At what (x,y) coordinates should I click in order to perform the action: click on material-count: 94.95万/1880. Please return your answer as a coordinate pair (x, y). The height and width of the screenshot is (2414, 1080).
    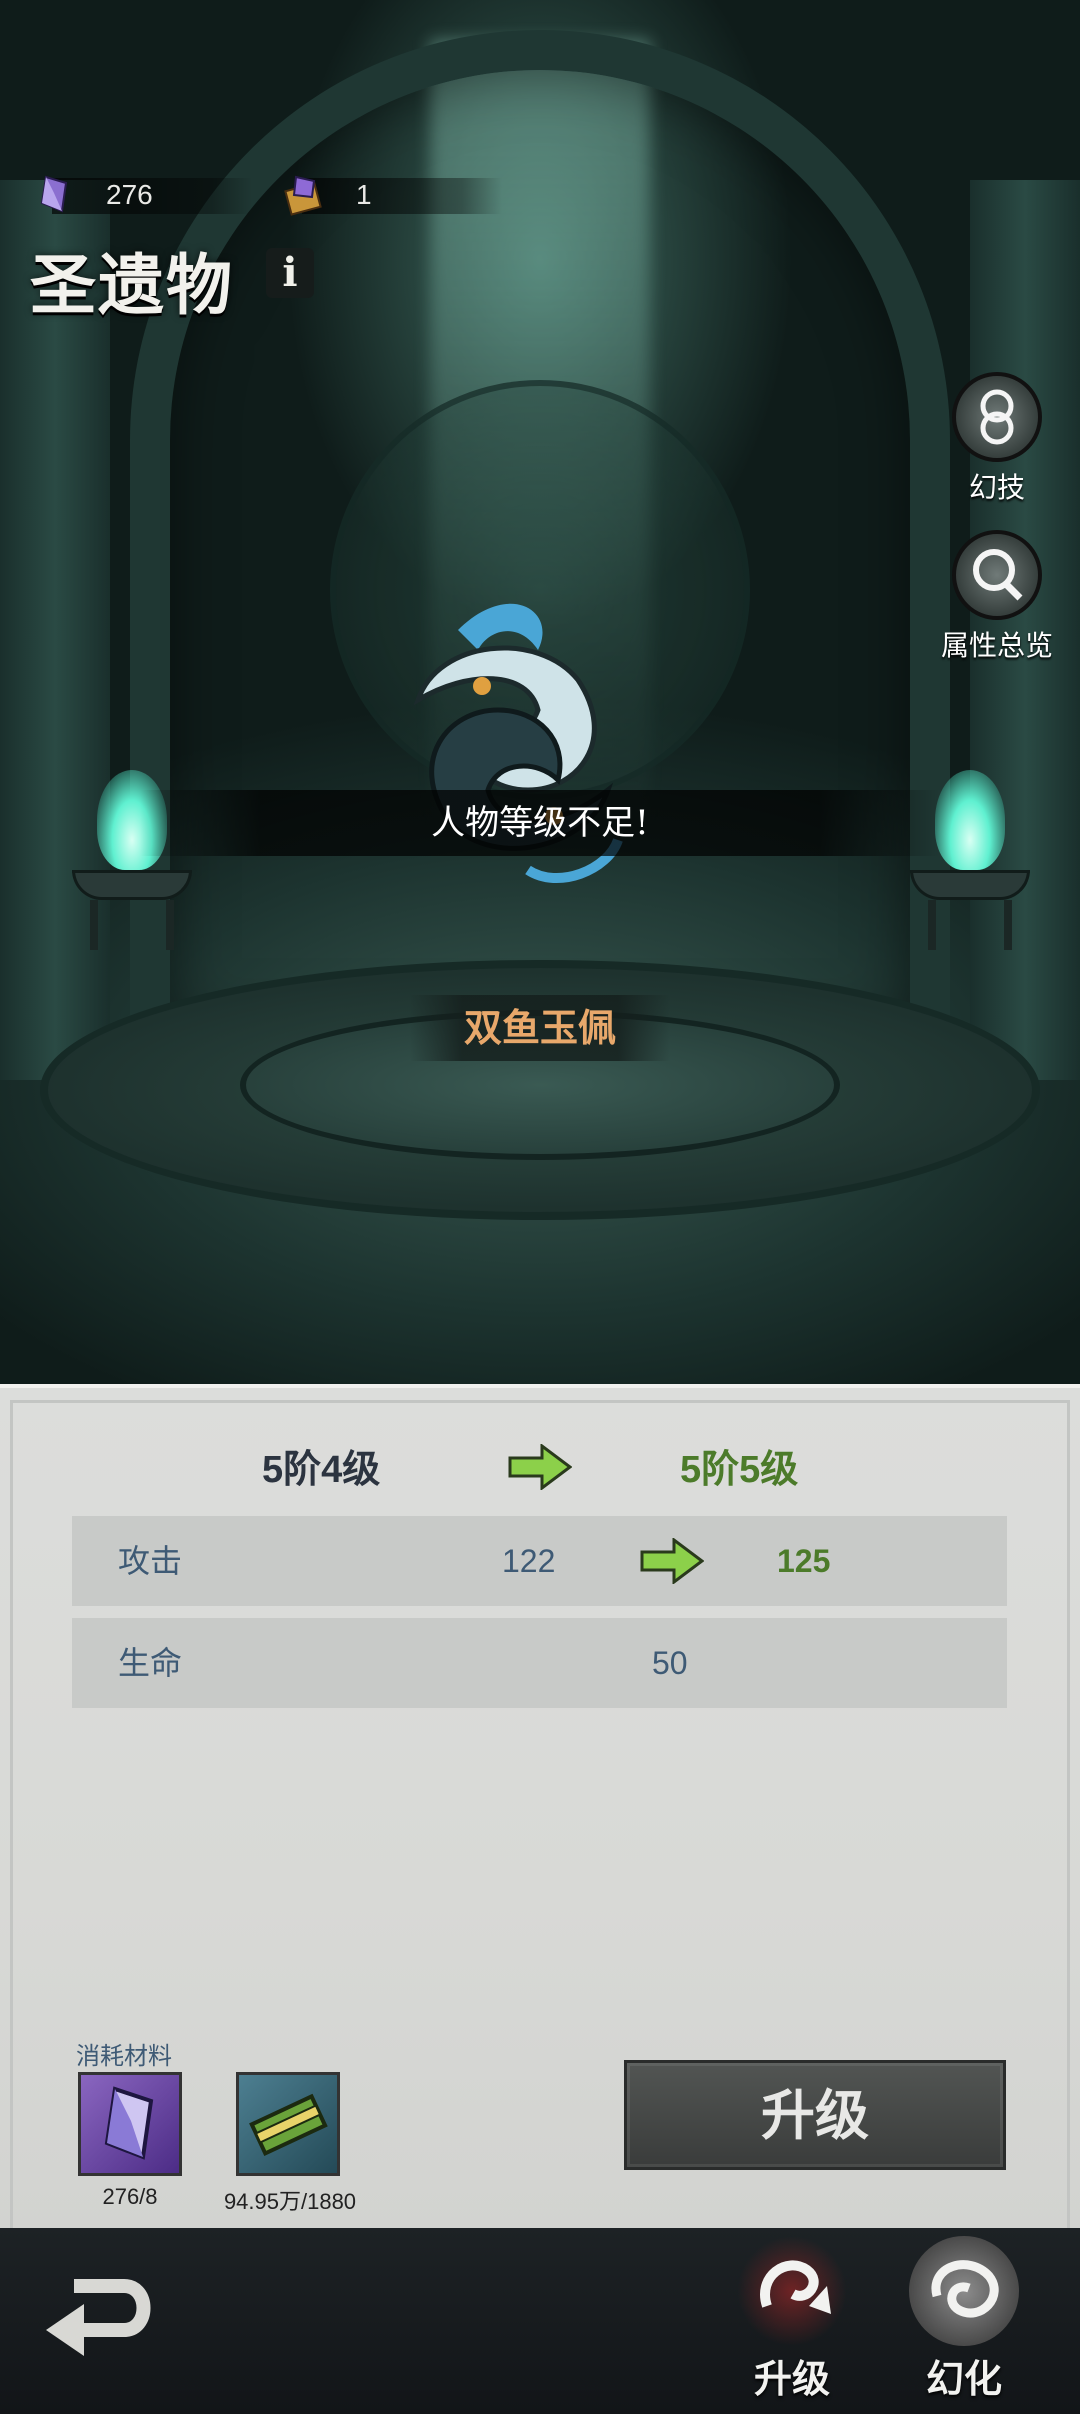
    Looking at the image, I should click on (290, 2201).